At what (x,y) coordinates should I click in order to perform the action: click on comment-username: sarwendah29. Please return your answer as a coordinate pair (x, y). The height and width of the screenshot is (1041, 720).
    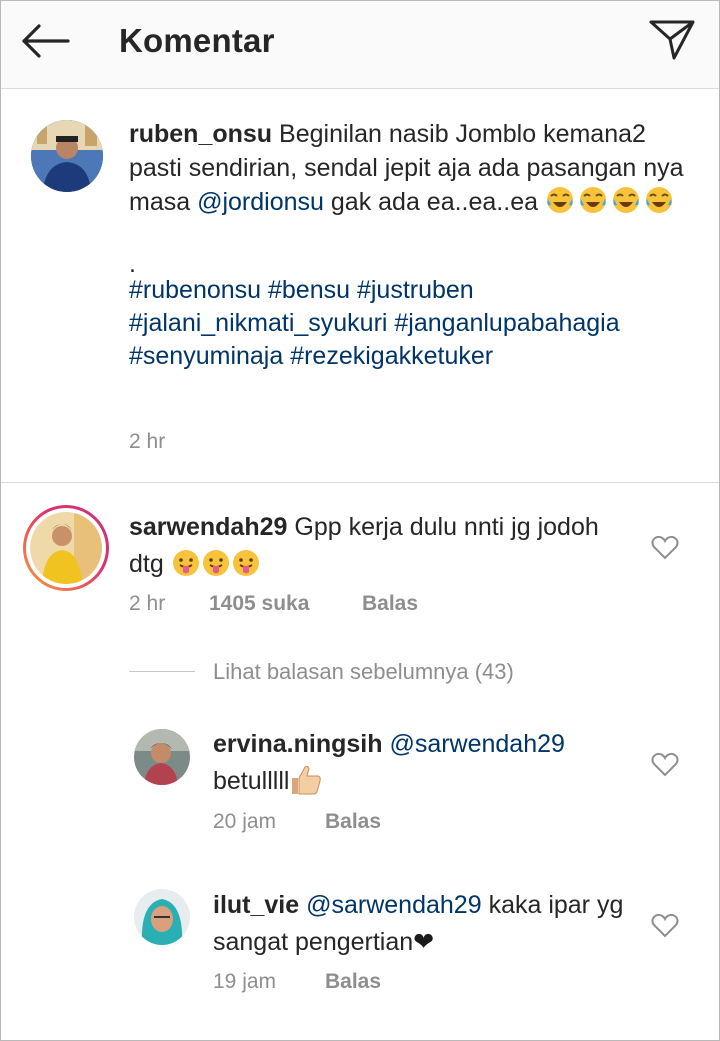
    Looking at the image, I should click on (208, 527).